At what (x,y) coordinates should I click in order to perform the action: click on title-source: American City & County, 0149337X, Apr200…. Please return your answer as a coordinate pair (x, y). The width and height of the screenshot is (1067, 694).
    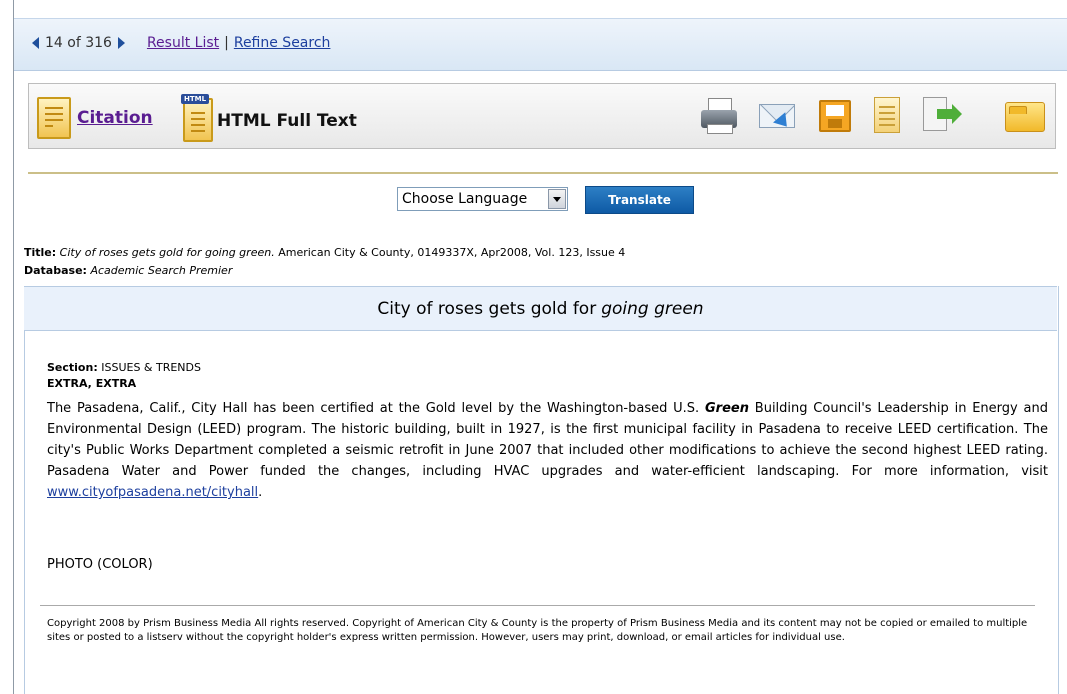
    Looking at the image, I should click on (452, 252).